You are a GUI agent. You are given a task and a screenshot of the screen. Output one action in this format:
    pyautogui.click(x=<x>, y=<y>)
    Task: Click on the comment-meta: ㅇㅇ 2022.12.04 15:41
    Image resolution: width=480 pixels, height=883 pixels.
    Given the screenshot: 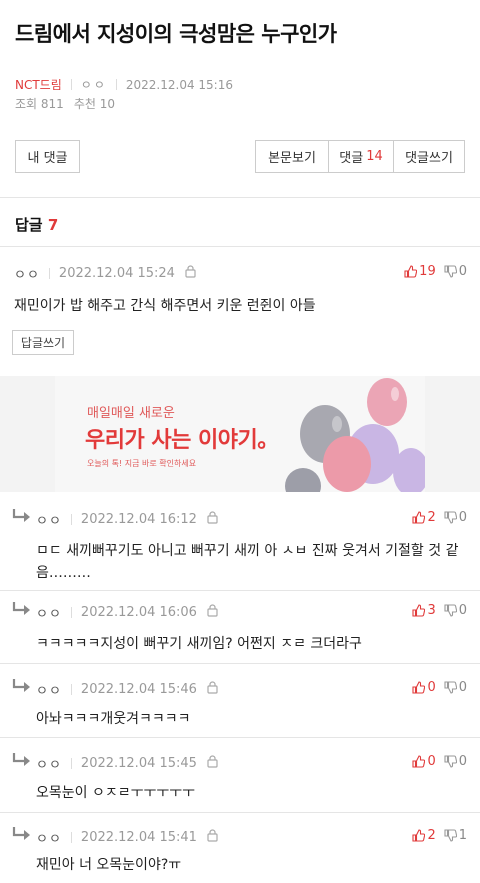 What is the action you would take?
    pyautogui.click(x=127, y=837)
    